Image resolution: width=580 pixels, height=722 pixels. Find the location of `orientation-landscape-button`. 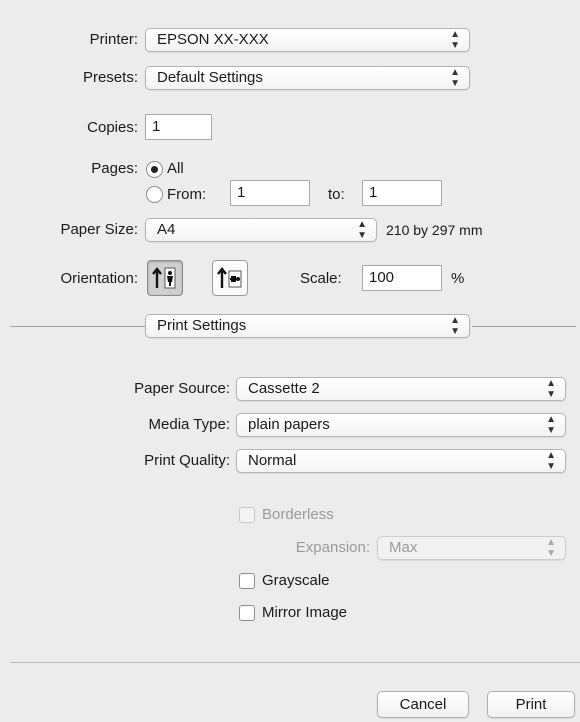

orientation-landscape-button is located at coordinates (230, 278).